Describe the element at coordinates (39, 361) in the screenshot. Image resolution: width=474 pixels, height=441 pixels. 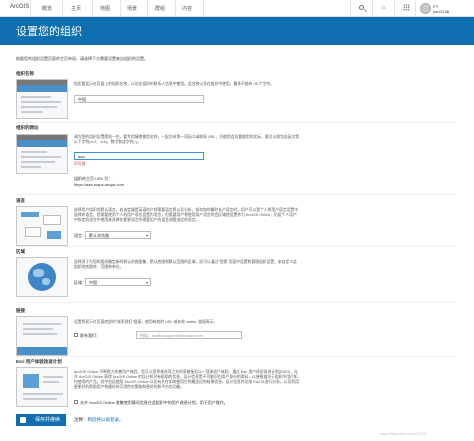
I see `section-title-esri-program: Esri 用户体验改进计划` at that location.